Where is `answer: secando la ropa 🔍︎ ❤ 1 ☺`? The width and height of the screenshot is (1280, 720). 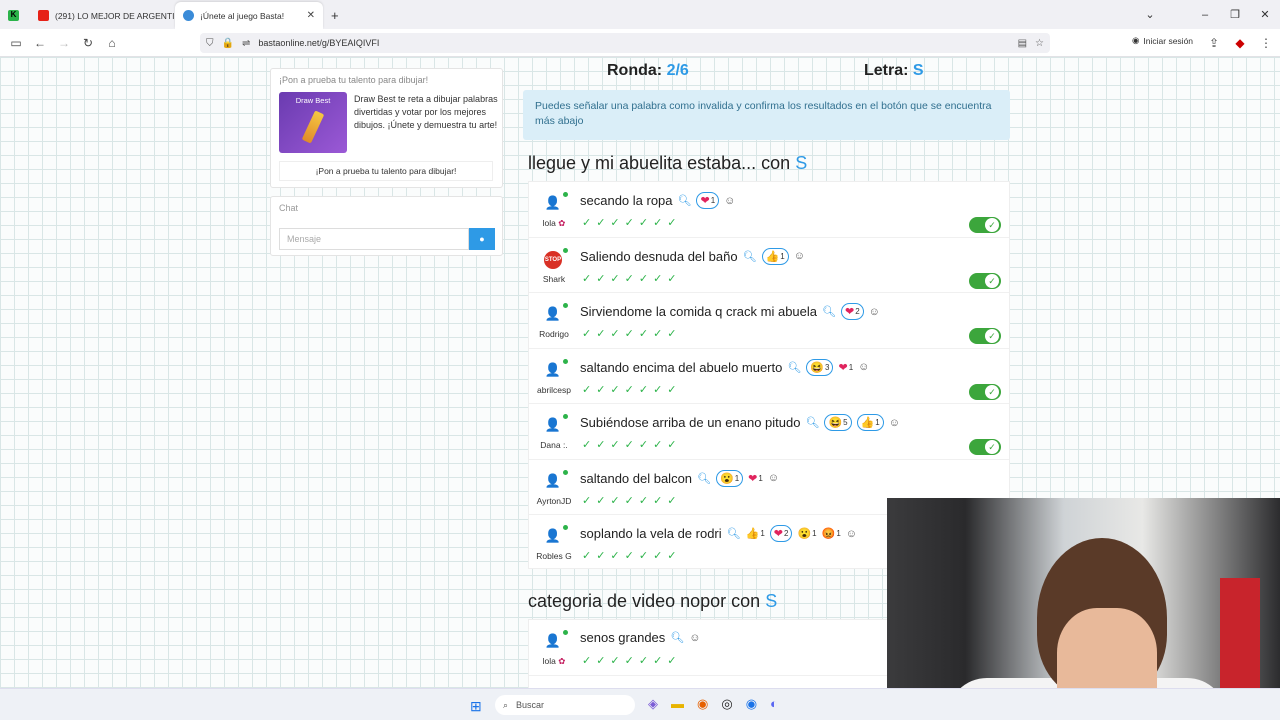 answer: secando la ropa 🔍︎ ❤ 1 ☺ is located at coordinates (657, 200).